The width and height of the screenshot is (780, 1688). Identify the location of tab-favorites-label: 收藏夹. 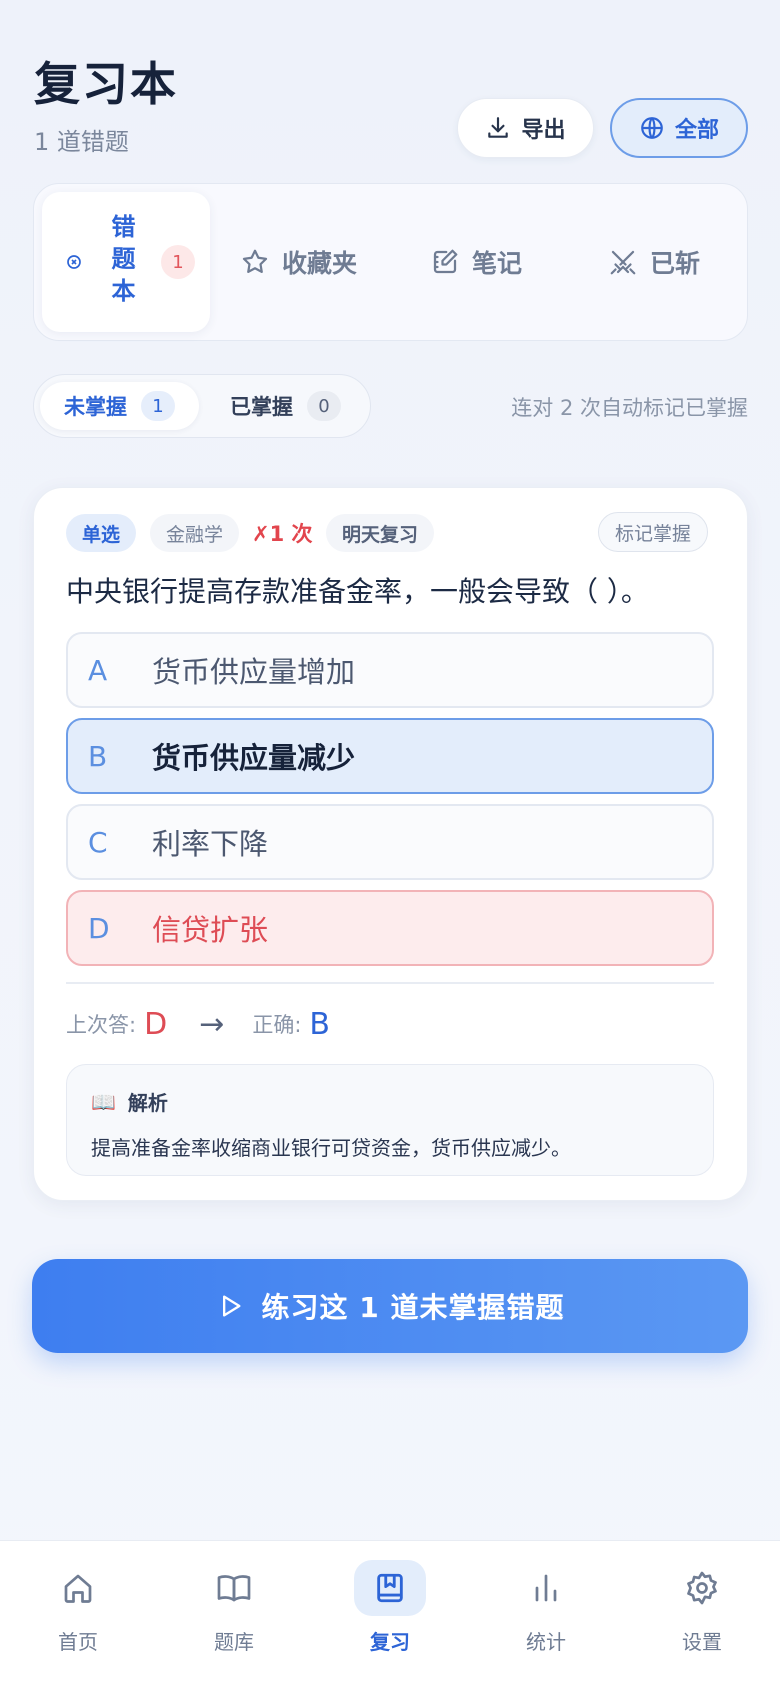
(320, 263).